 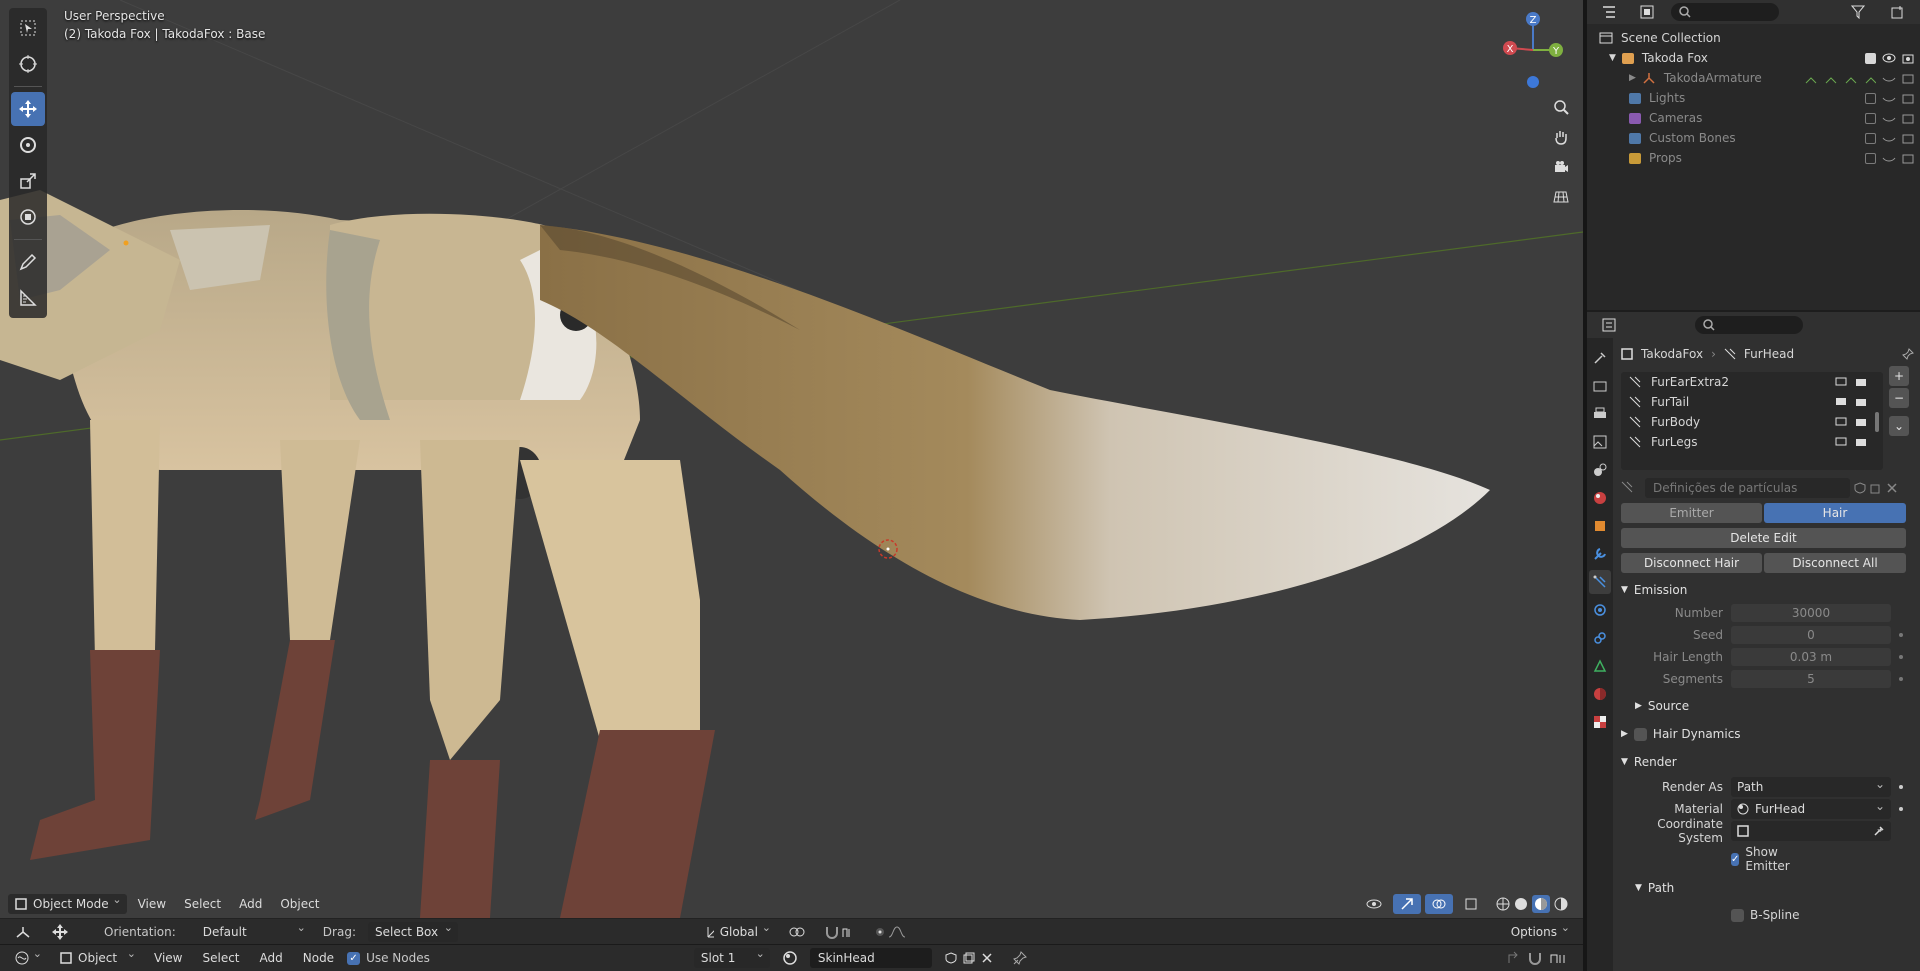 I want to click on menu-object: Object, so click(x=299, y=904).